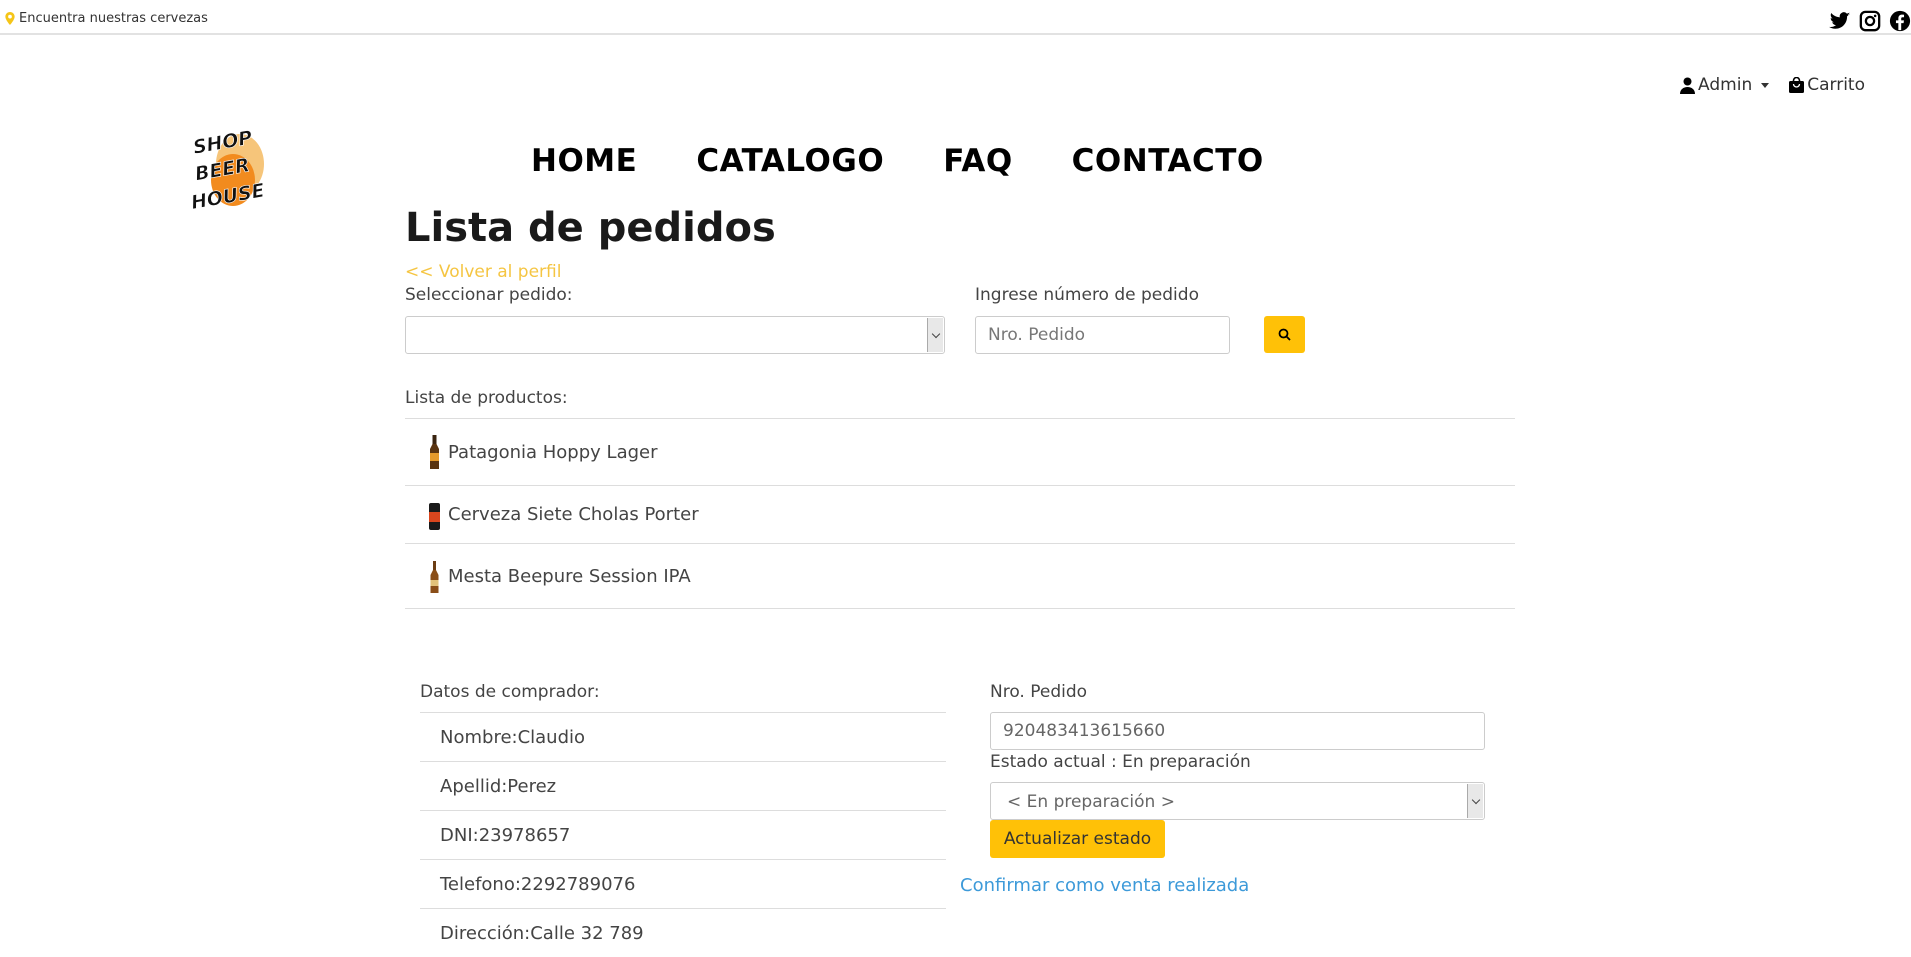 The image size is (1911, 957). What do you see at coordinates (683, 834) in the screenshot?
I see `buyer-dni: DNI:23978657` at bounding box center [683, 834].